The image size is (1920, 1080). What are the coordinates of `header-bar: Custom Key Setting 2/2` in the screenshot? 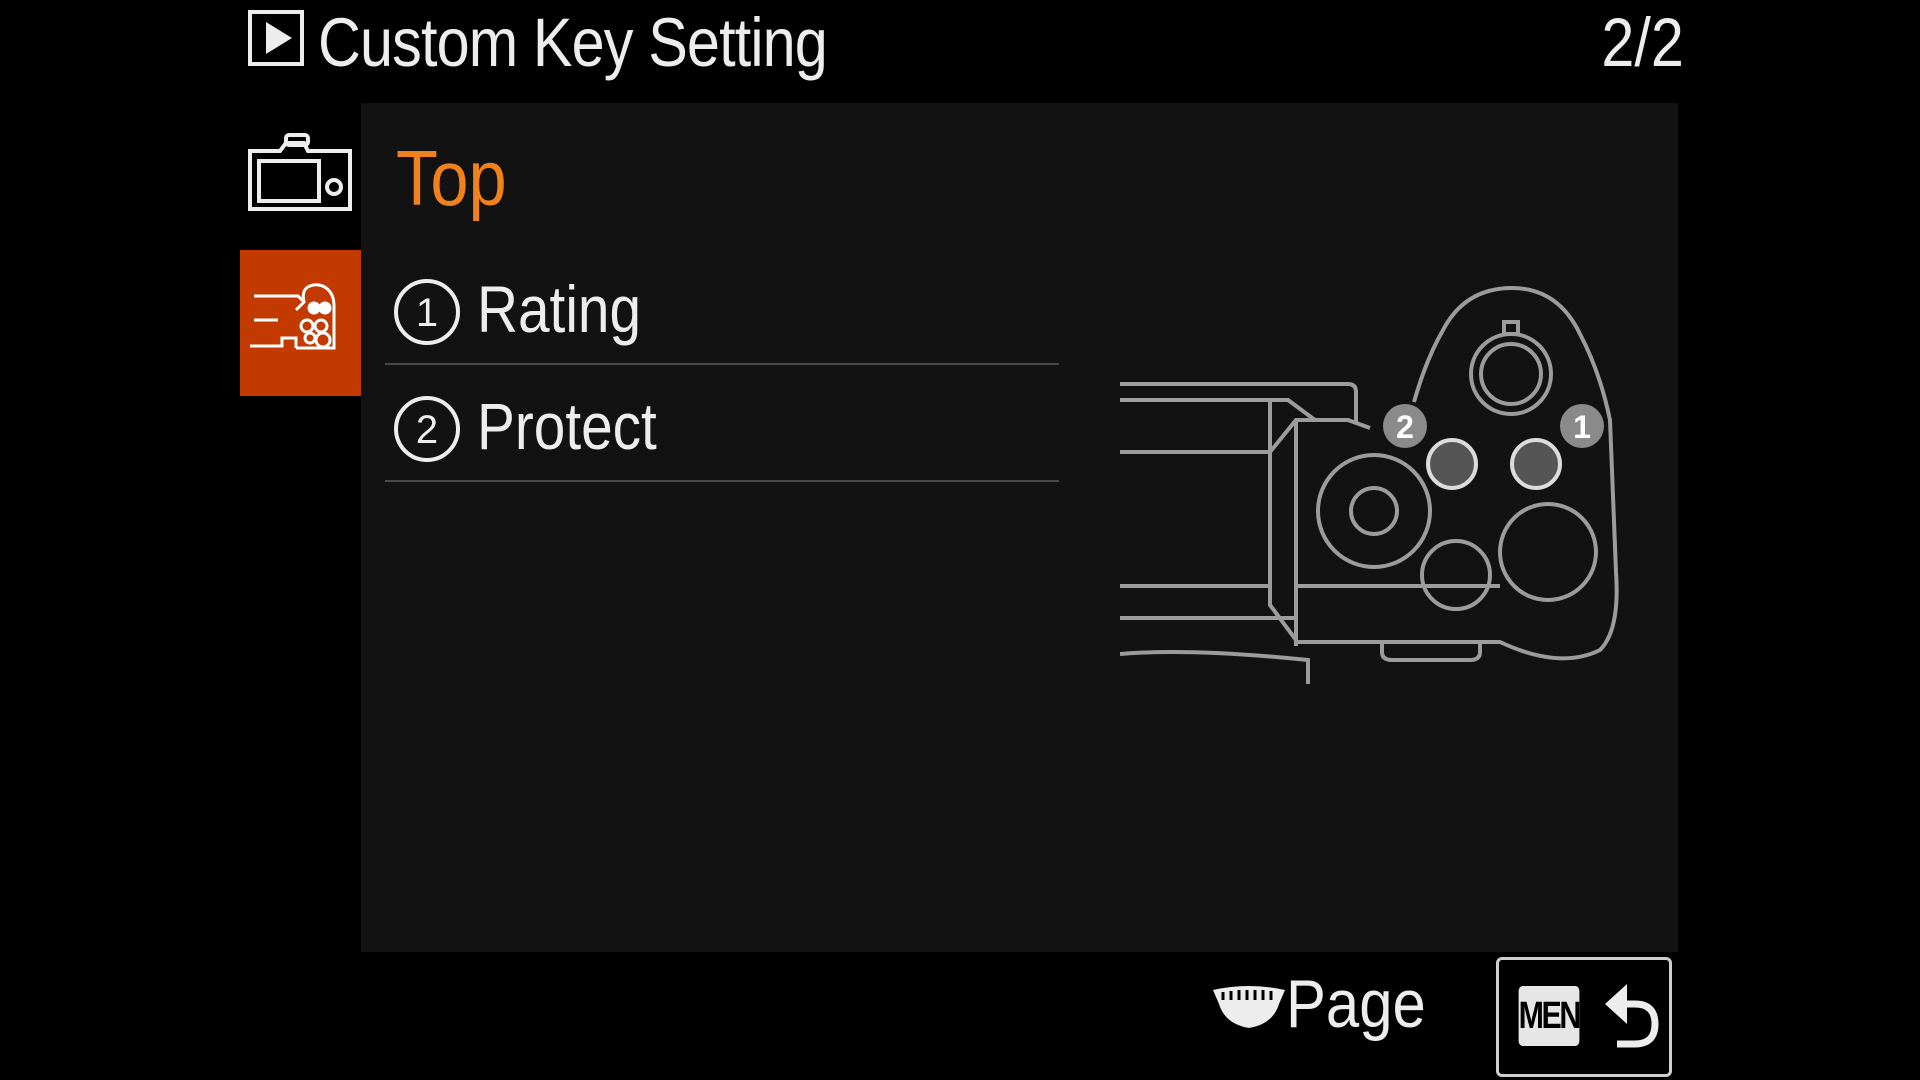 It's located at (962, 51).